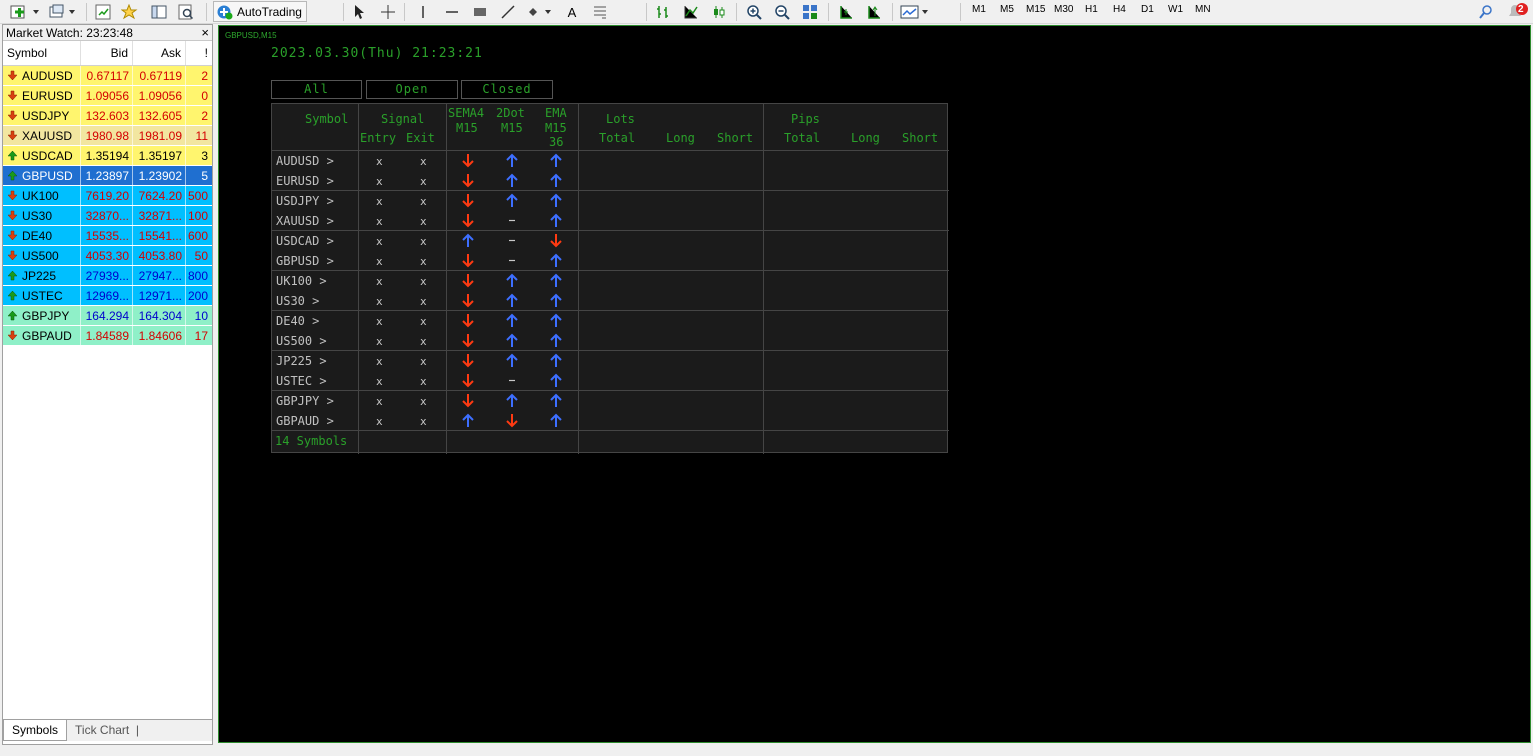 This screenshot has width=1533, height=756. Describe the element at coordinates (107, 116) in the screenshot. I see `market-watch-row: USDJPY 132.603 132.605 2` at that location.